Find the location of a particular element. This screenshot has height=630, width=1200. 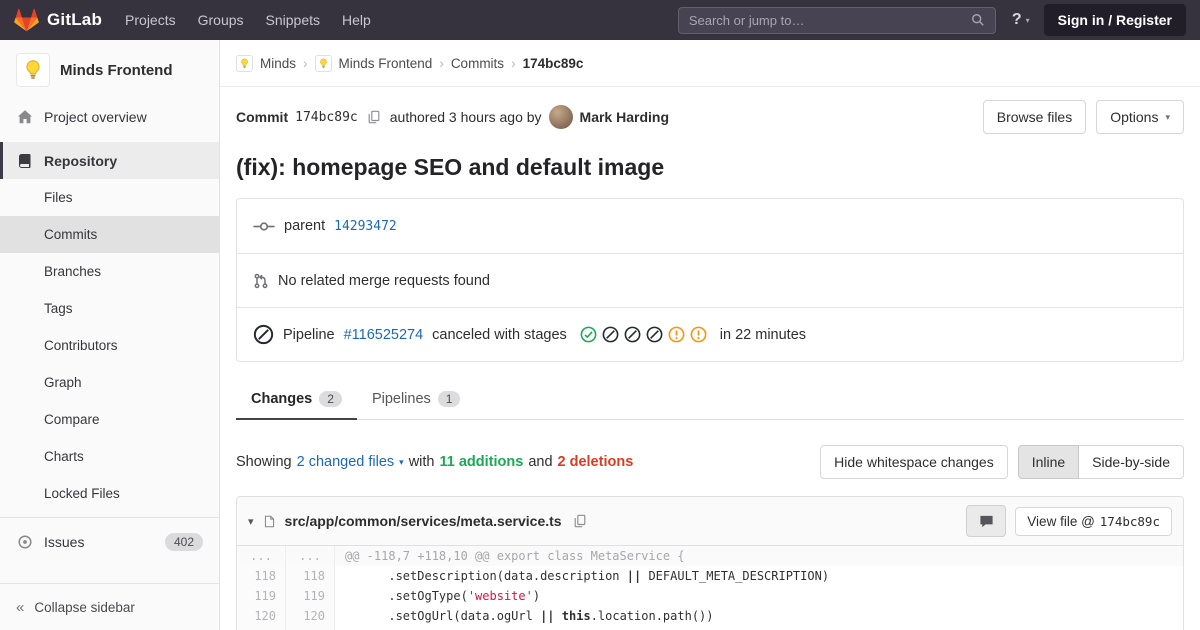

gitlab-home-link: GitLab is located at coordinates (58, 20).